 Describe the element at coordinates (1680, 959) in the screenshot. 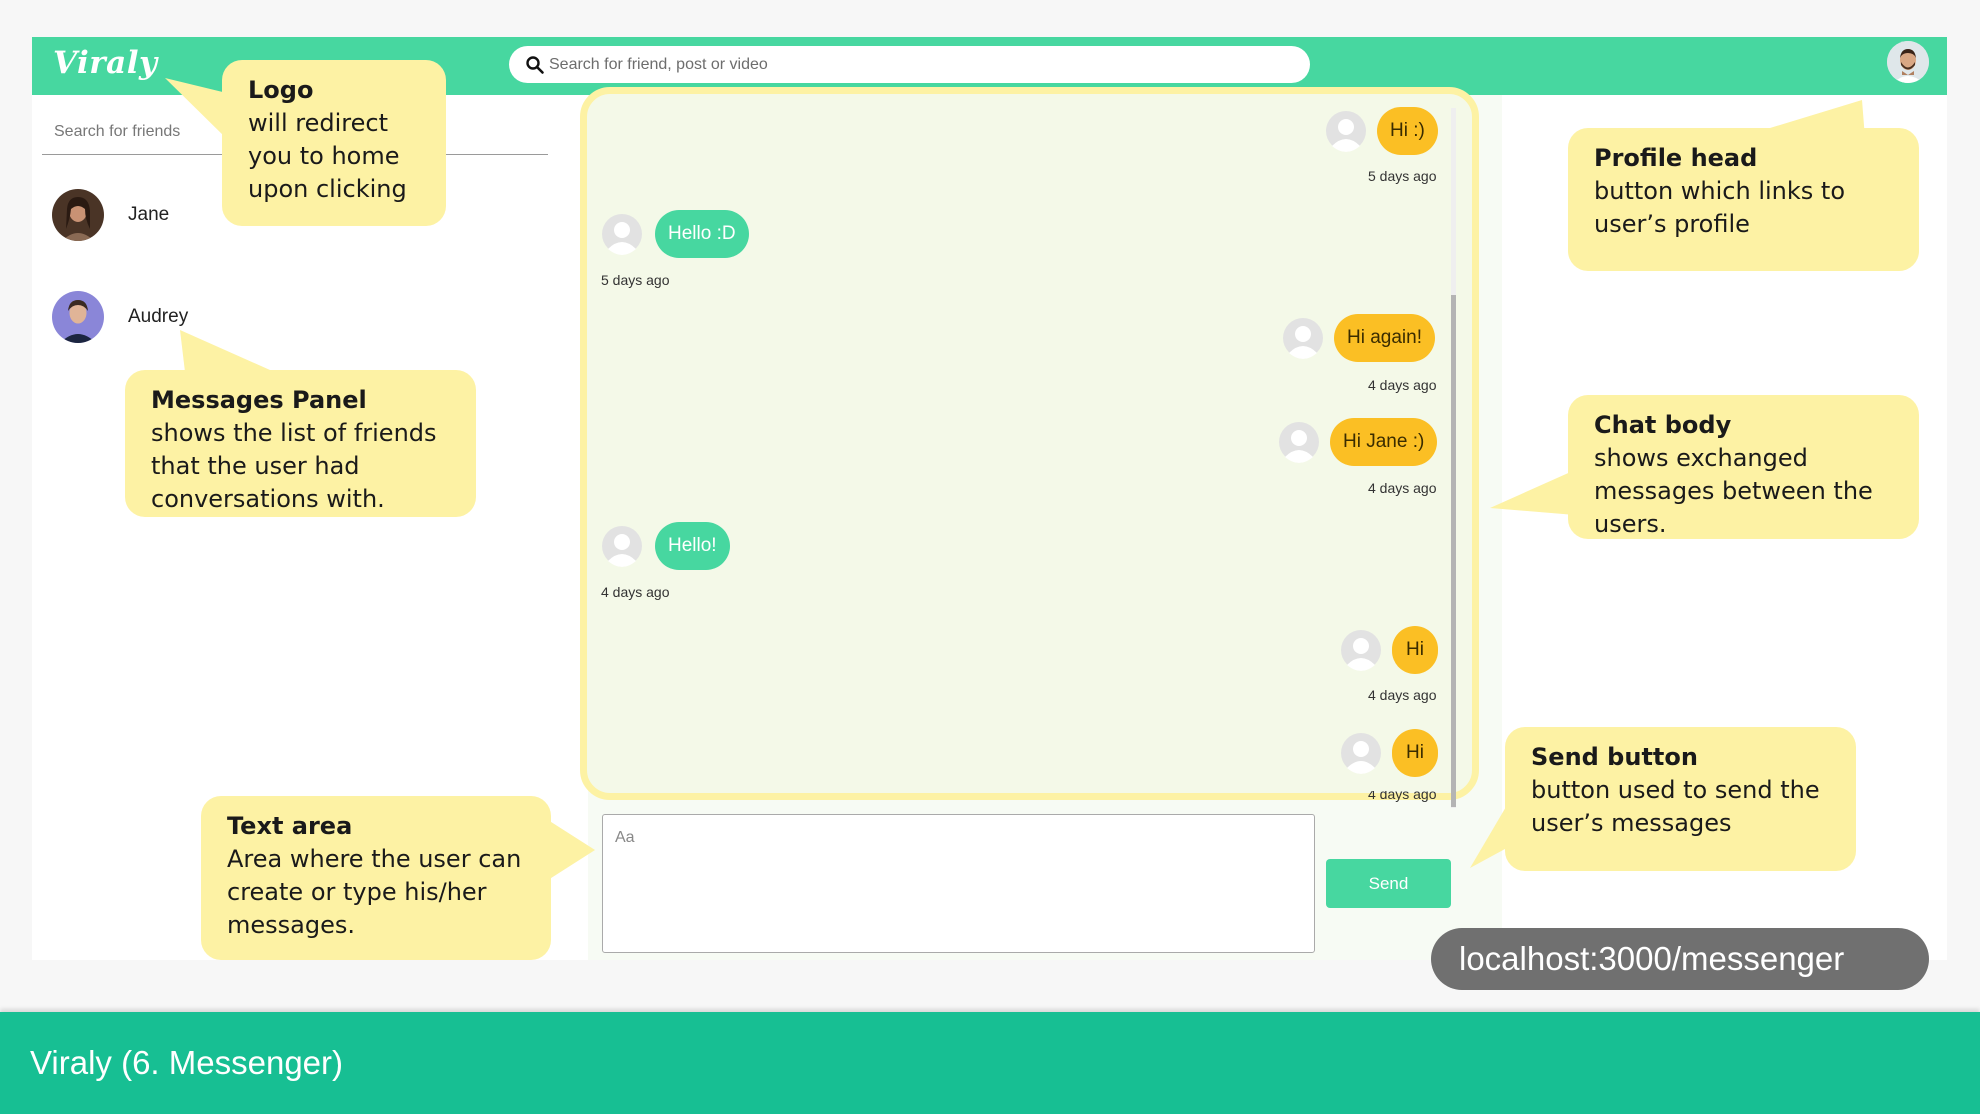

I see `url-label: localhost:3000/messenger` at that location.